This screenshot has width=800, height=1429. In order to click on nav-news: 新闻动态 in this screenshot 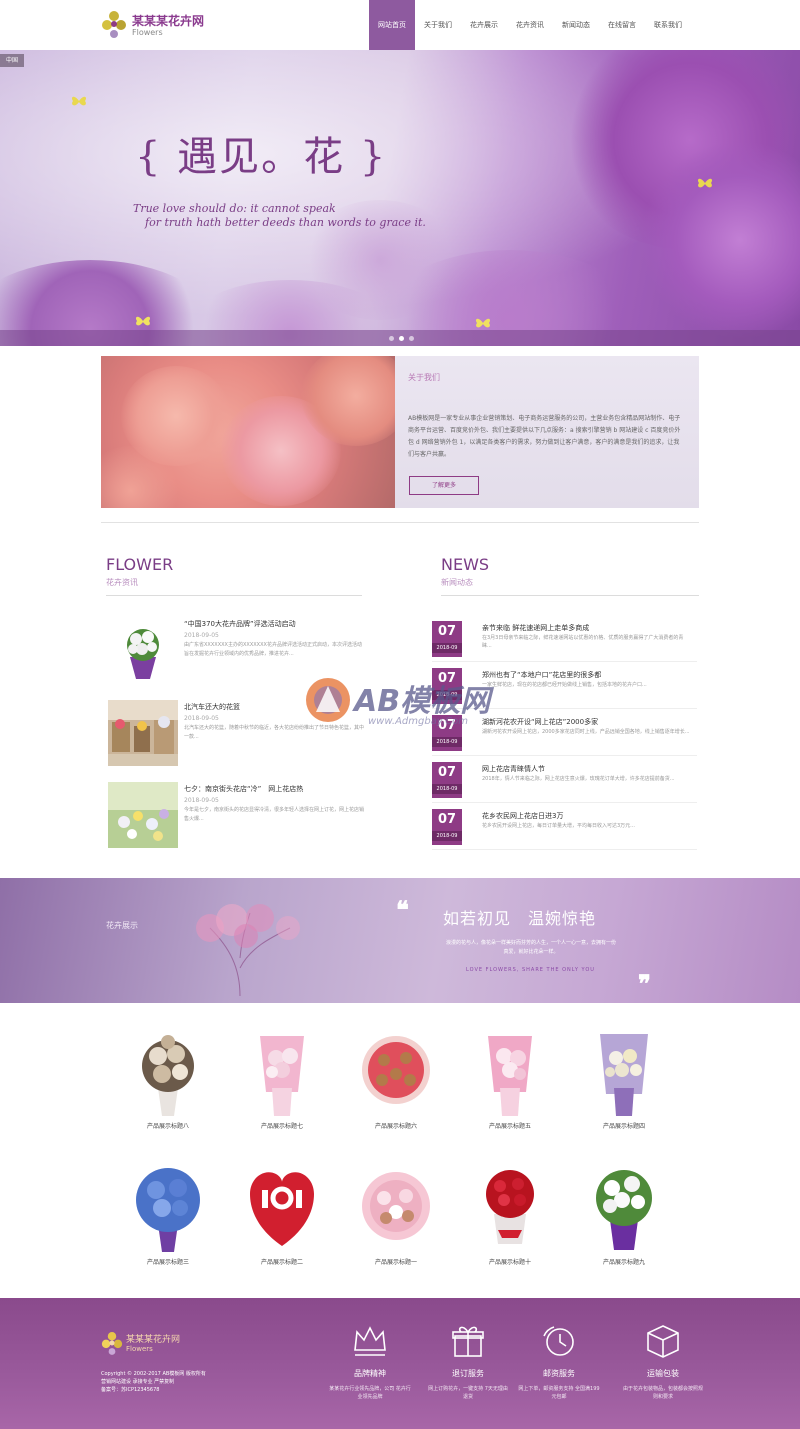, I will do `click(576, 25)`.